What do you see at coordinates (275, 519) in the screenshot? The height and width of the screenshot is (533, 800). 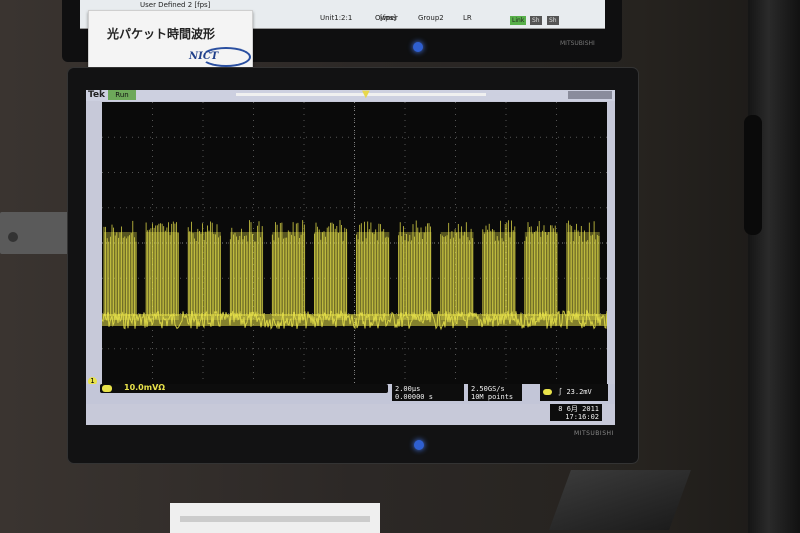 I see `bottom-card-stripe` at bounding box center [275, 519].